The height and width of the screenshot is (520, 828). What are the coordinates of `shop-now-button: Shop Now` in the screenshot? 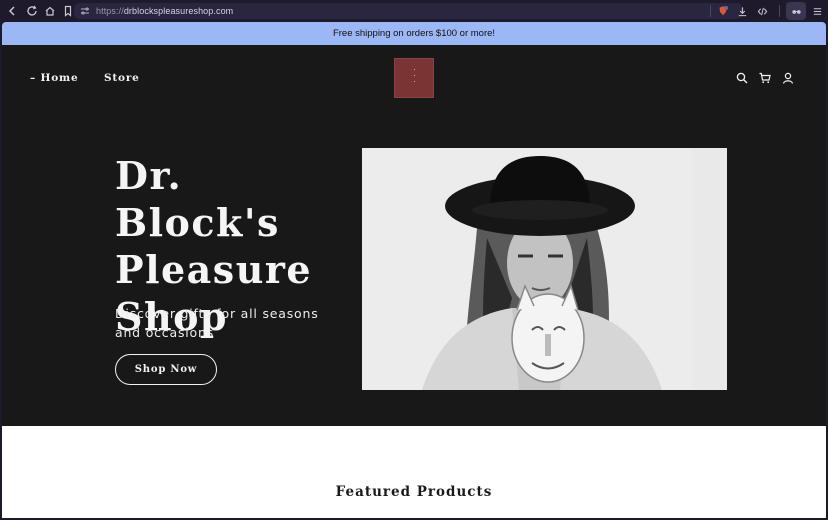 It's located at (166, 369).